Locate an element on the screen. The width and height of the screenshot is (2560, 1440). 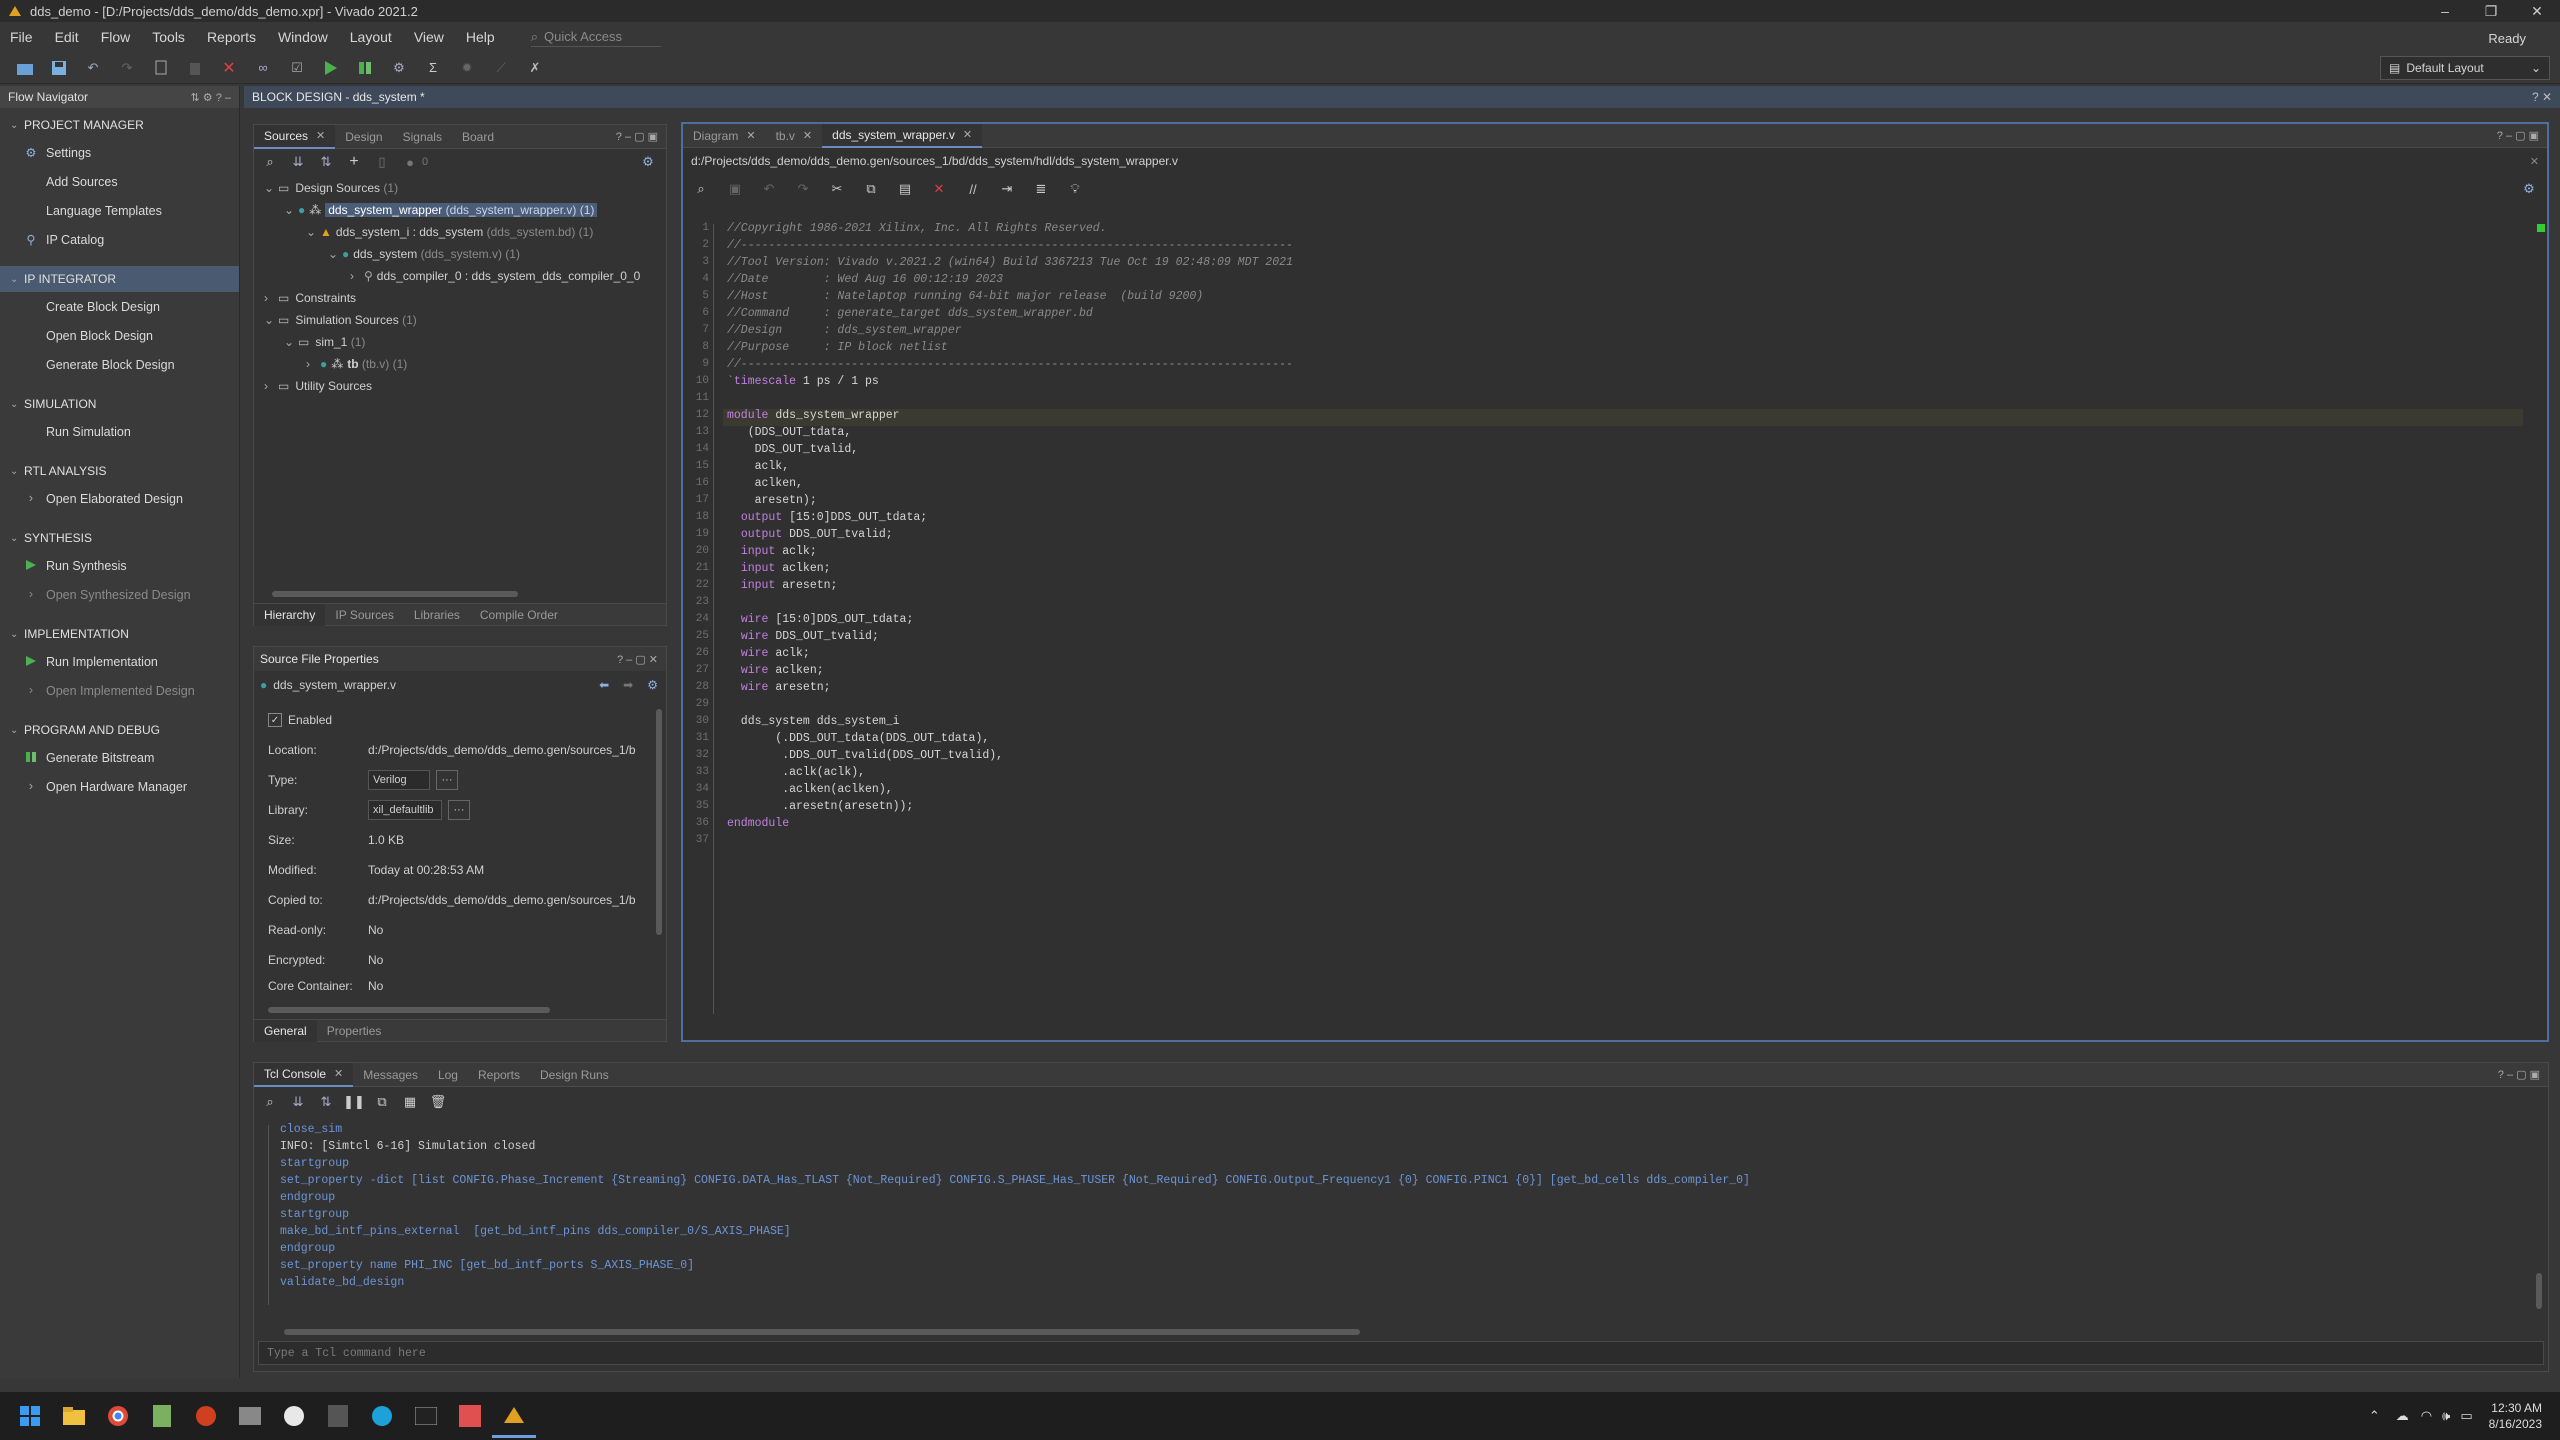
tab-log: Log is located at coordinates (448, 1075).